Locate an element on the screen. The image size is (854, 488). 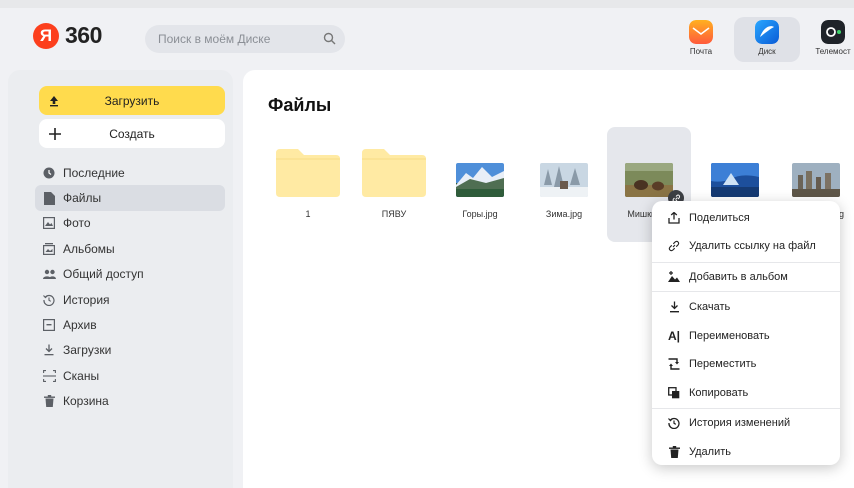
sidebar-item-archive: Архив is located at coordinates (136, 324).